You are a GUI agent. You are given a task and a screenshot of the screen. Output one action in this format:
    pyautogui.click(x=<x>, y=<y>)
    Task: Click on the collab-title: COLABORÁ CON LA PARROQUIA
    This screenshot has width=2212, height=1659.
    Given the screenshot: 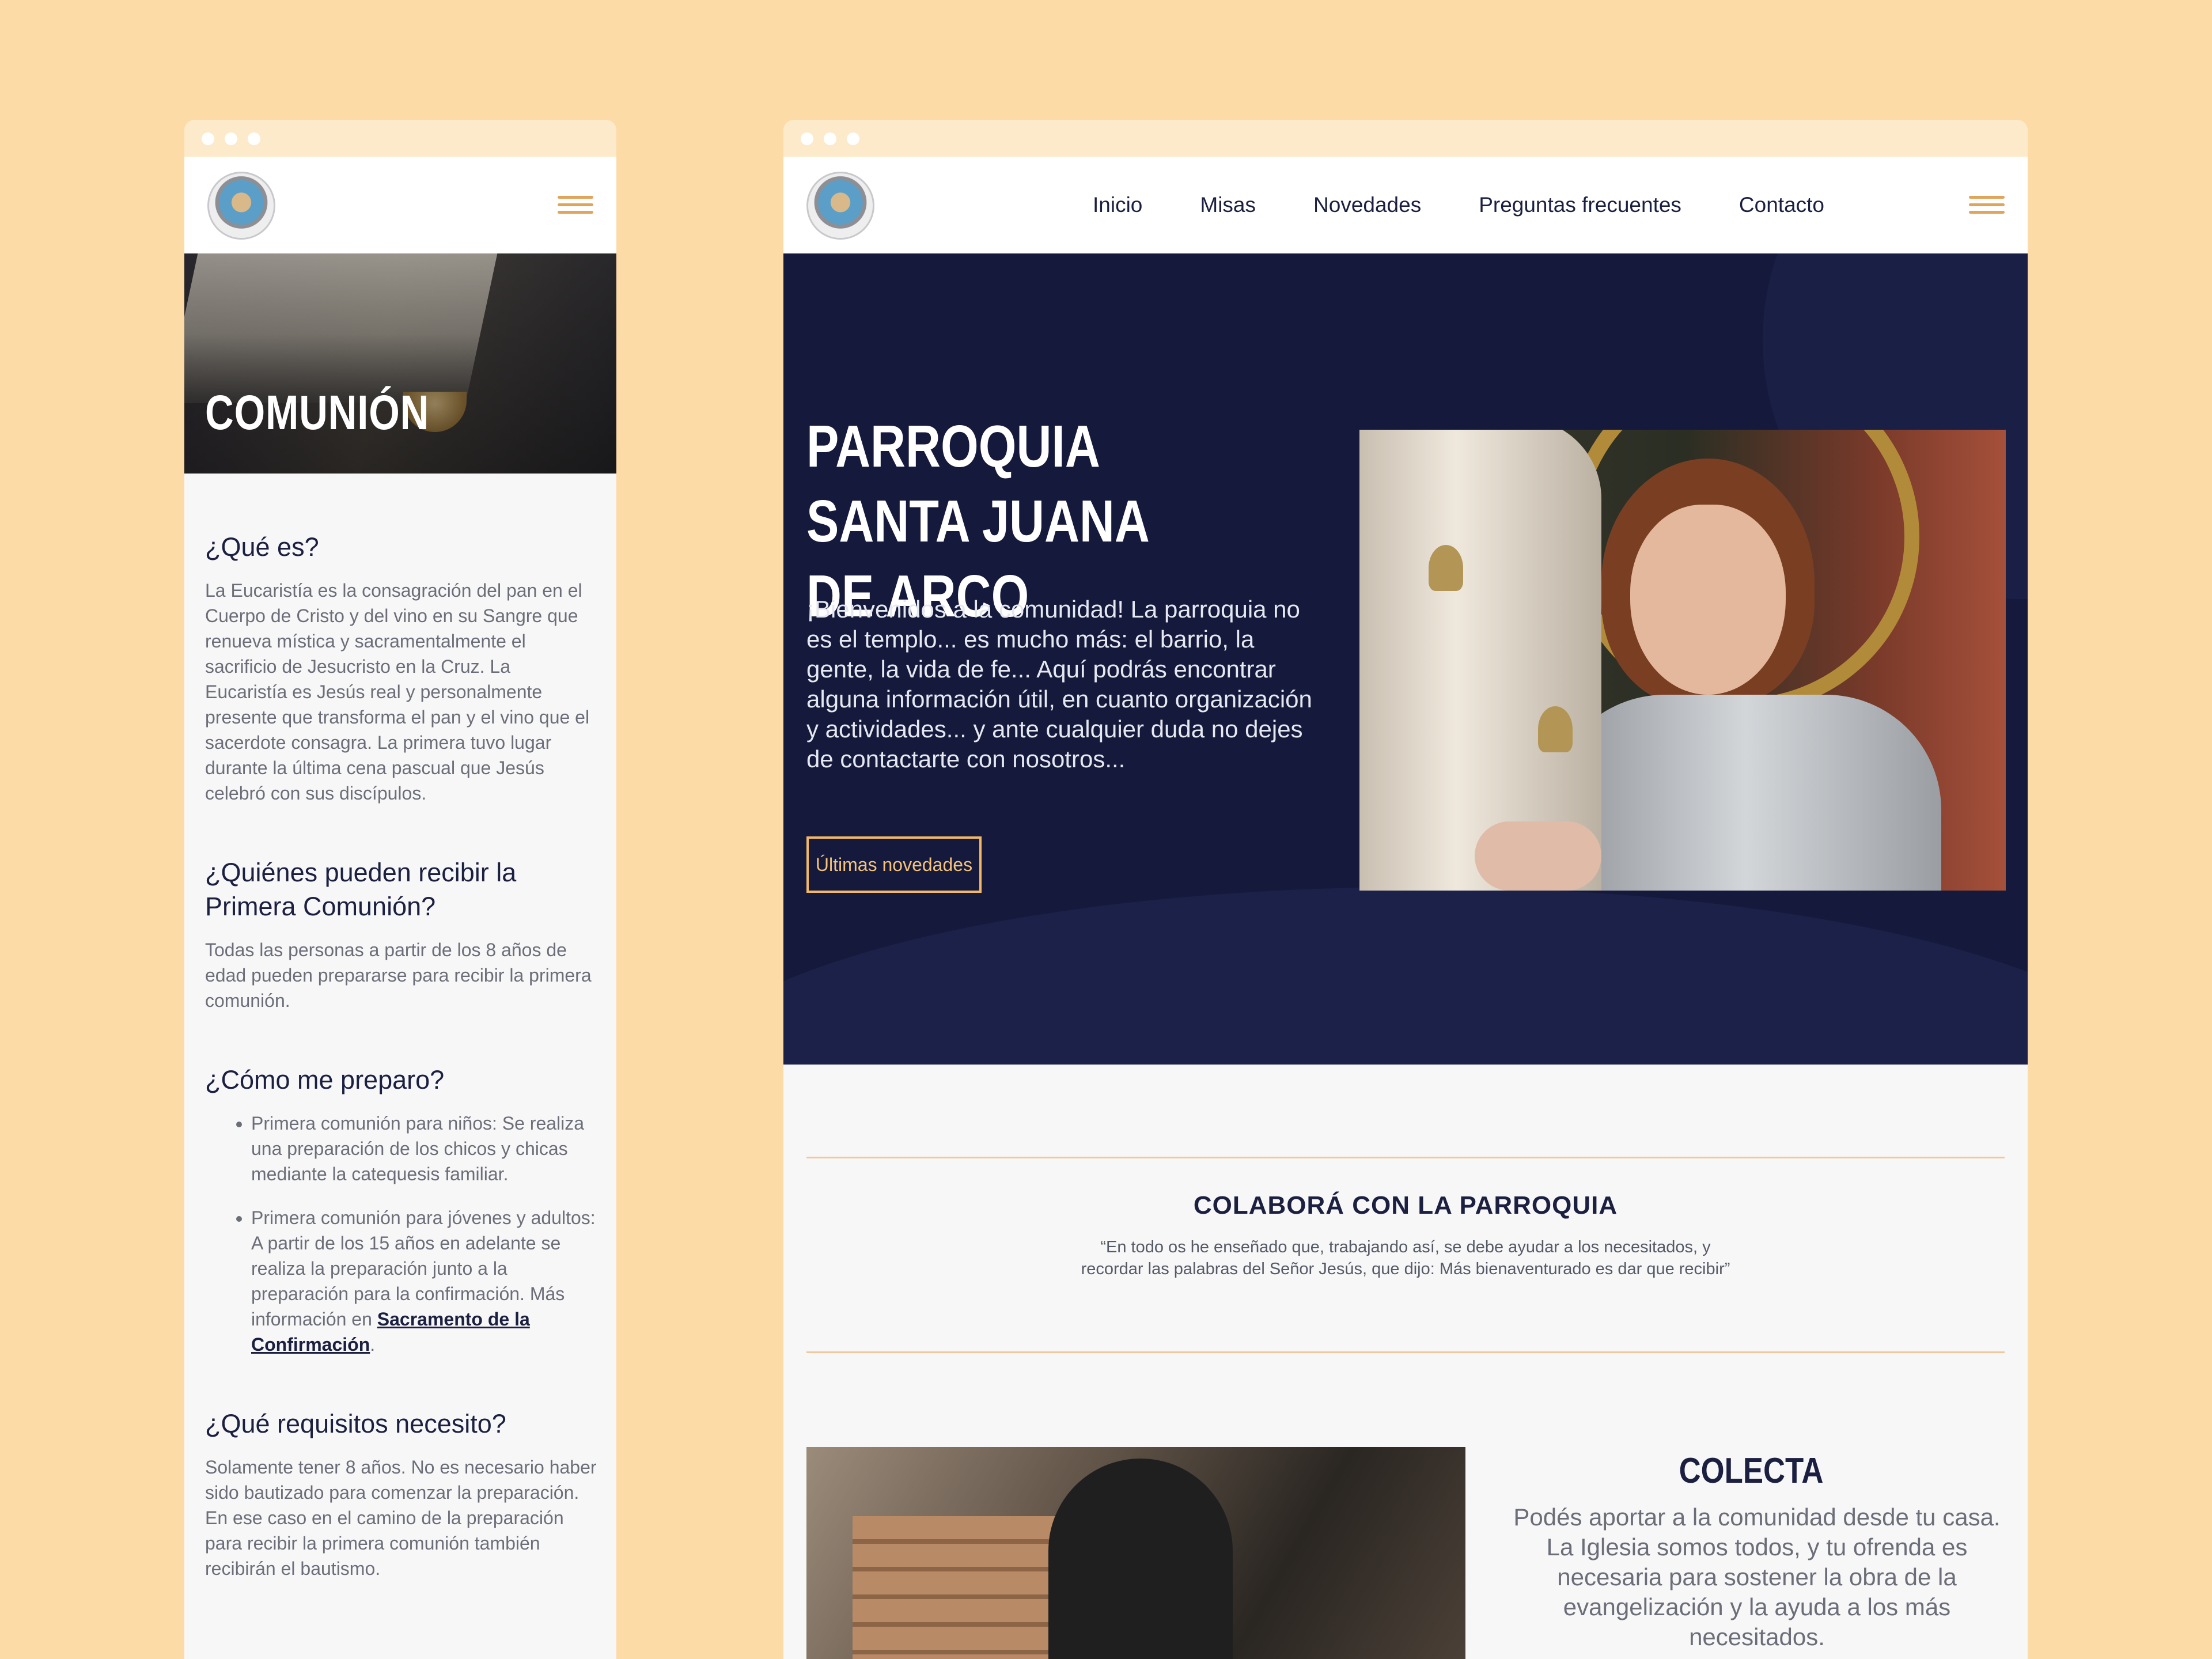 What is the action you would take?
    pyautogui.click(x=1405, y=1205)
    